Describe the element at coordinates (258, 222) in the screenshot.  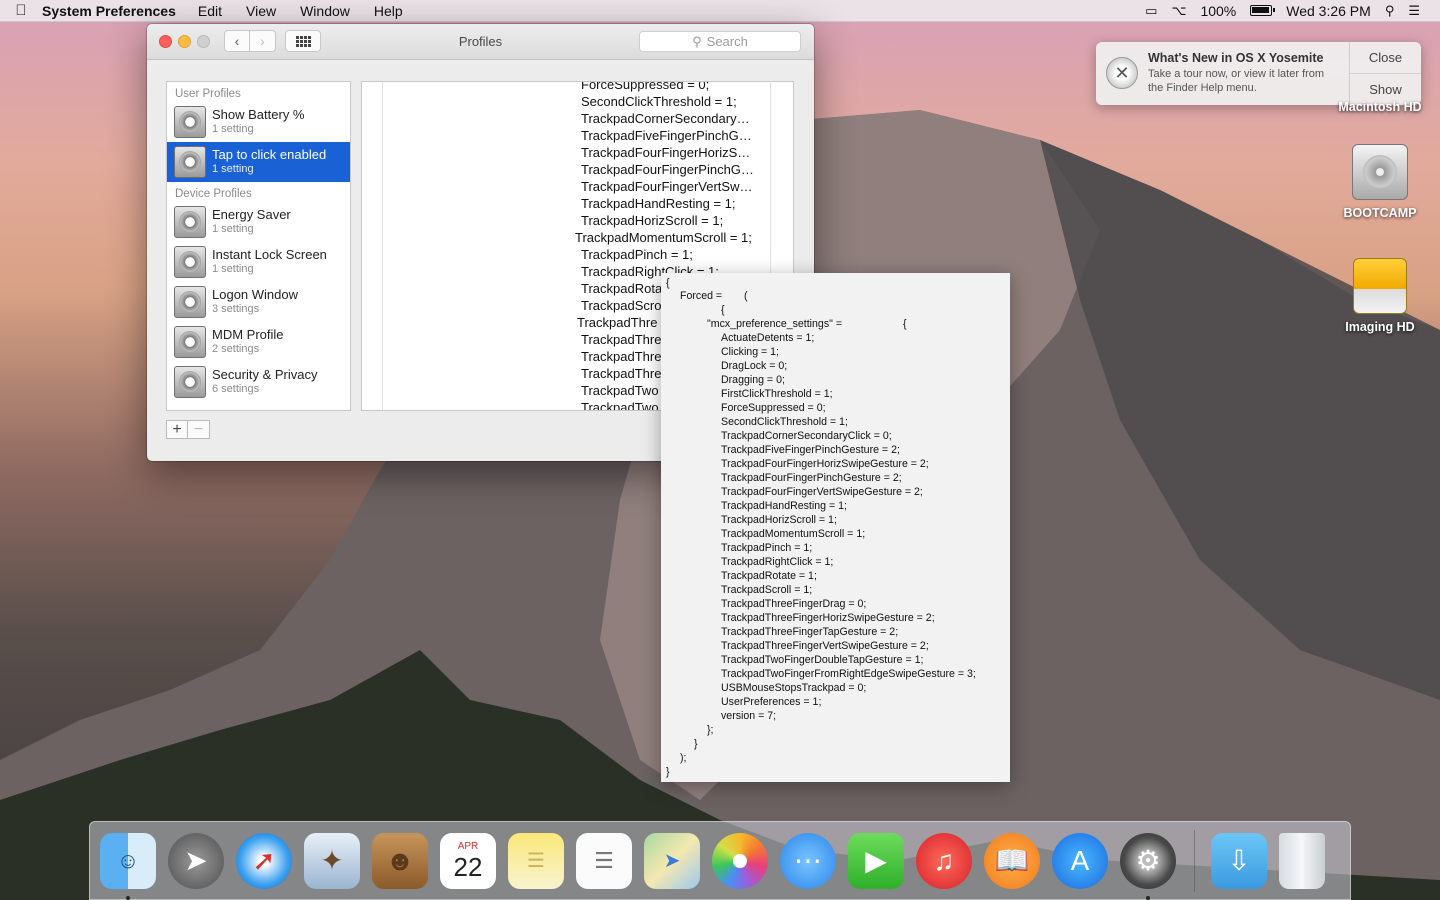
I see `profile-item-energy-saver: Energy Saver 1 setting` at that location.